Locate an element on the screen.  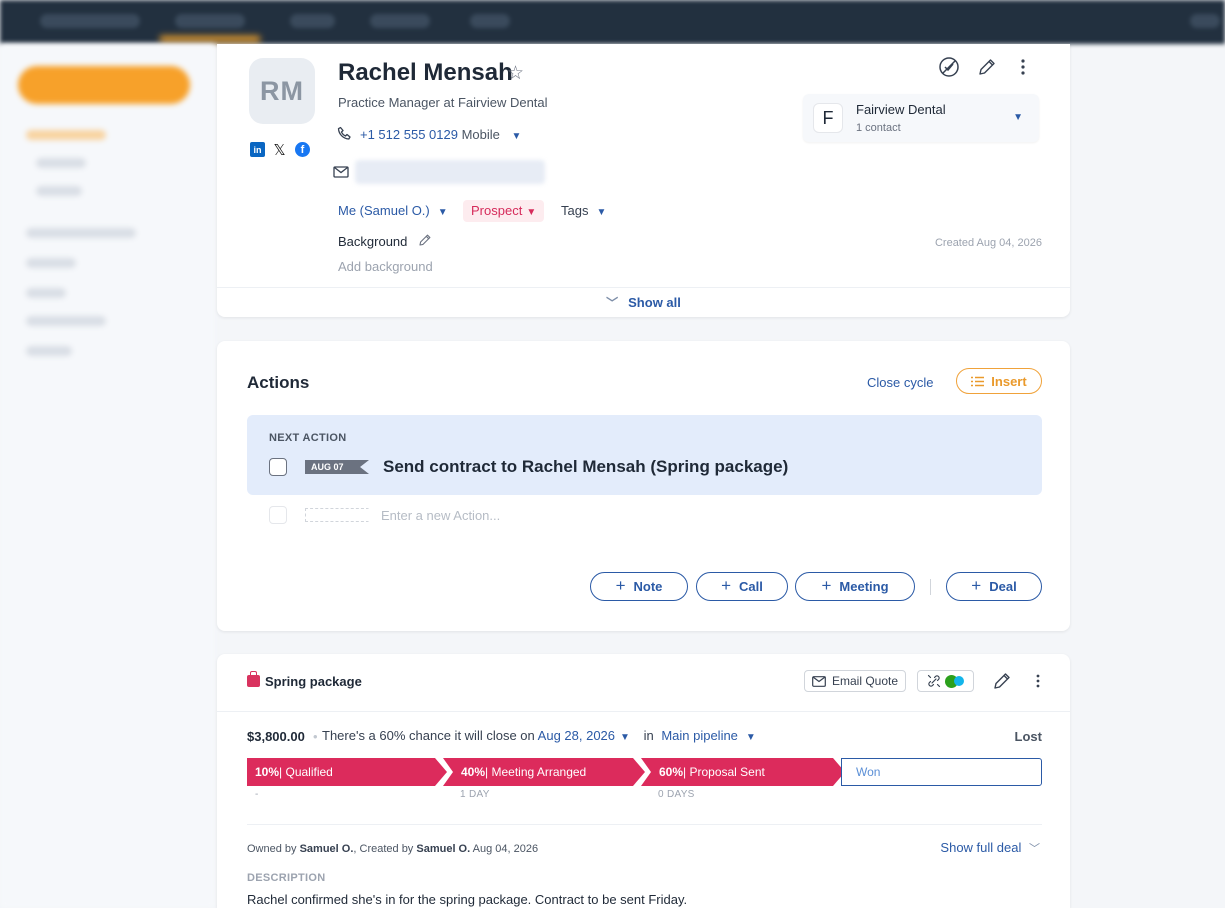
tags-dropdown: Tags ▼ is located at coordinates (583, 210).